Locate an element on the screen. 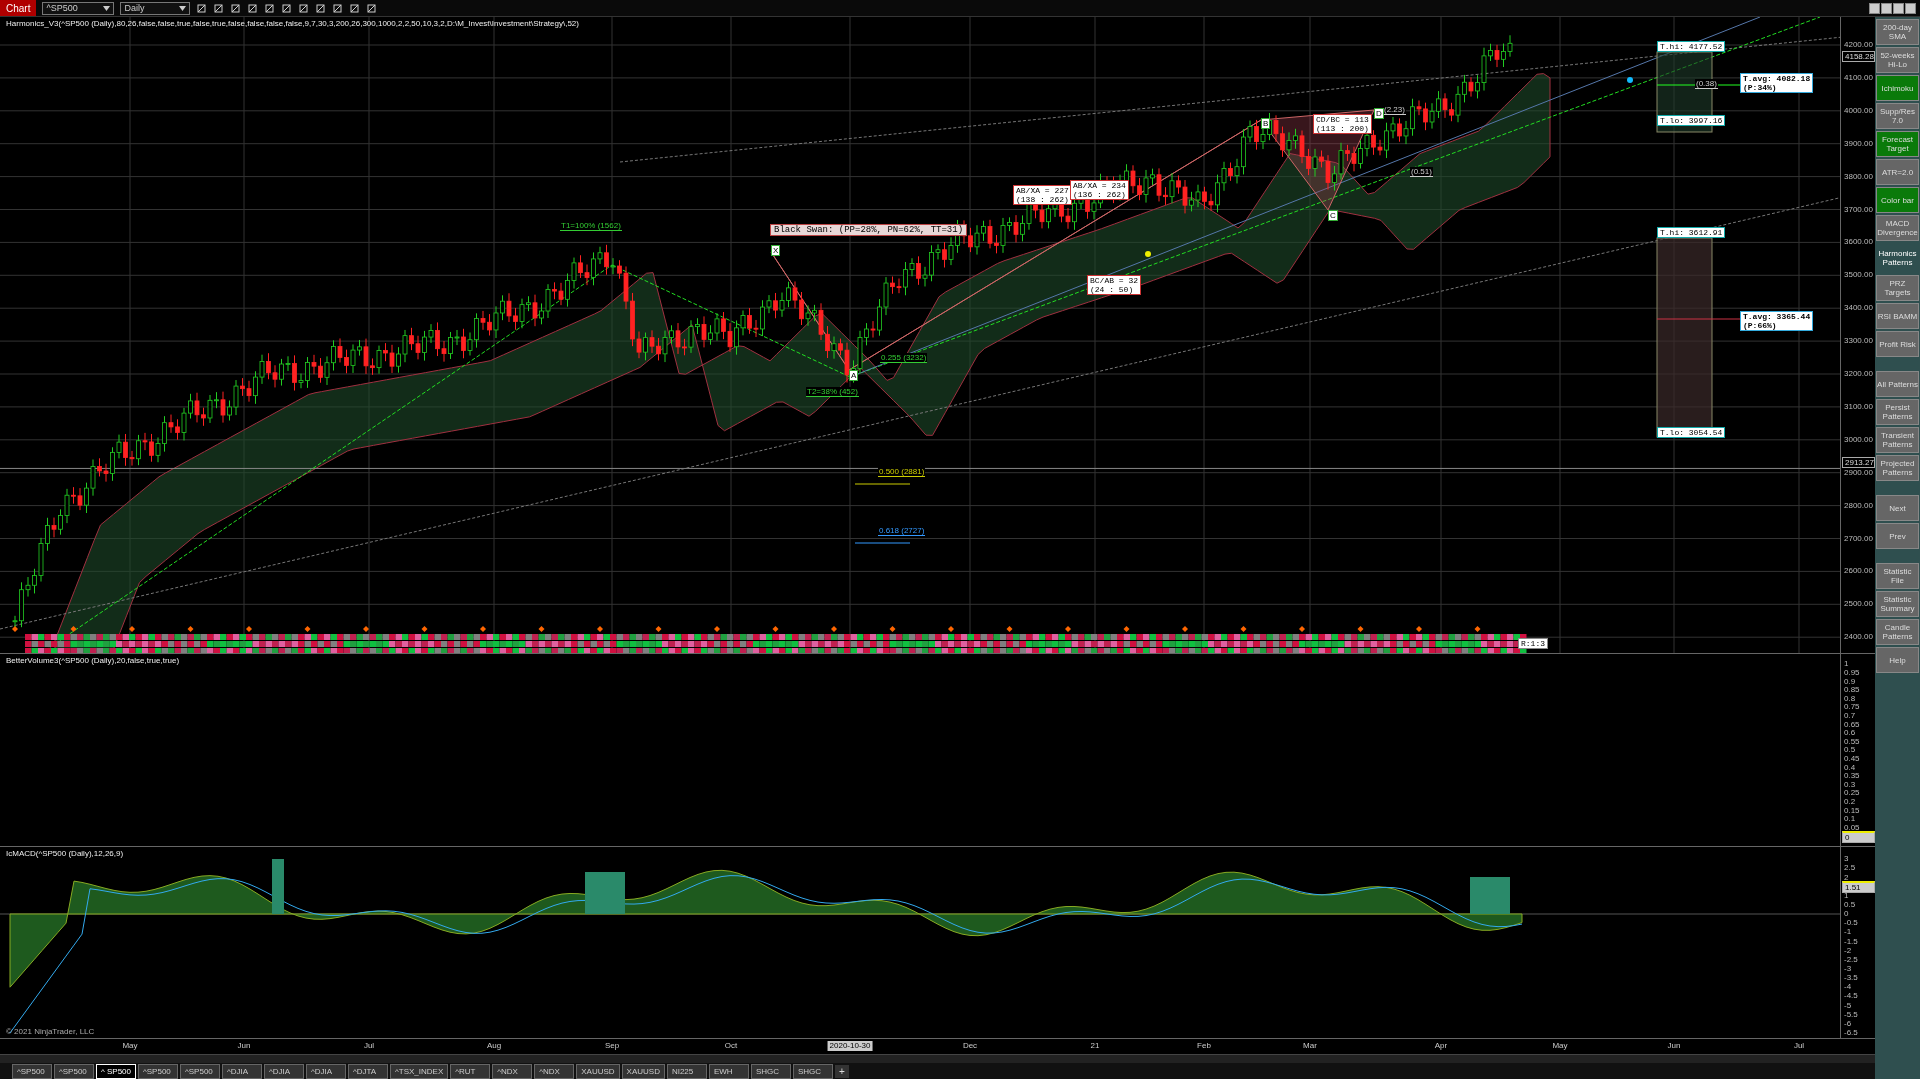  indicator-toggle-button: Color bar is located at coordinates (1897, 200).